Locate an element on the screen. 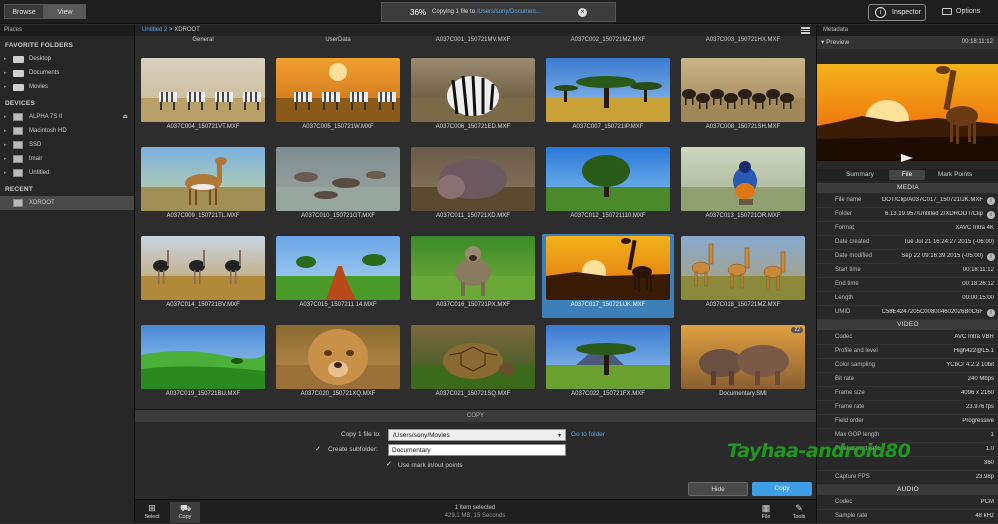 Image resolution: width=998 pixels, height=524 pixels. breadcrumb: Untitled 2 > XDROOT is located at coordinates (475, 30).